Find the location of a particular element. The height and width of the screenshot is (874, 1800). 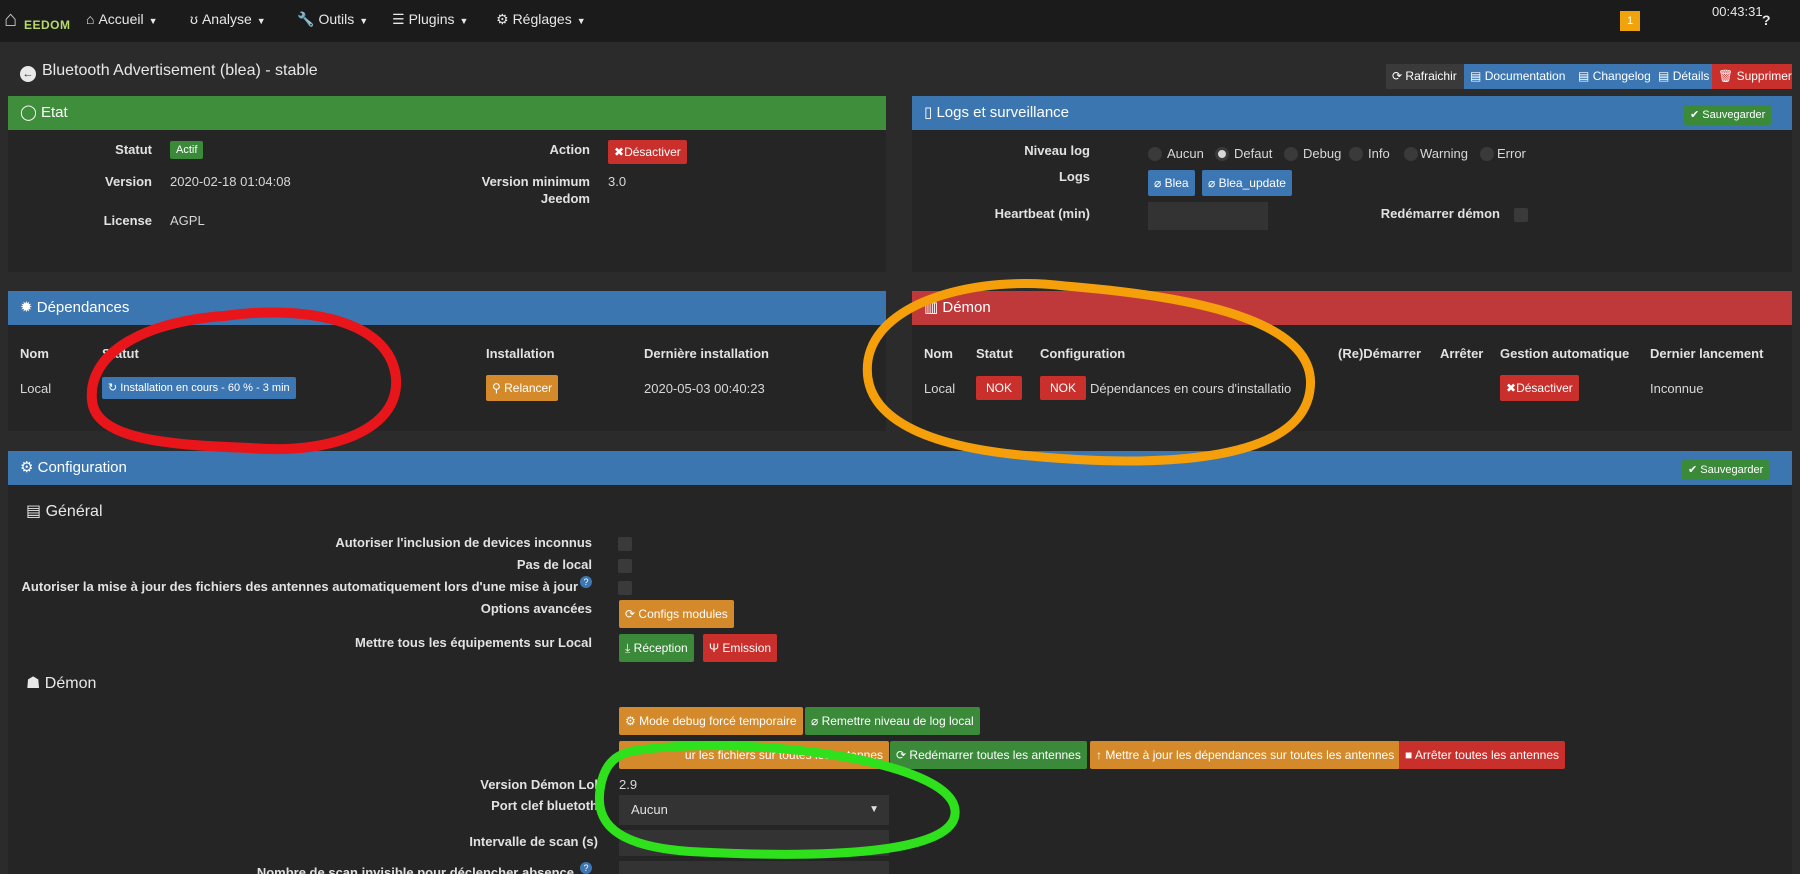

debug-mode-button: ⚙ Mode debug forcé temporaire is located at coordinates (711, 721).